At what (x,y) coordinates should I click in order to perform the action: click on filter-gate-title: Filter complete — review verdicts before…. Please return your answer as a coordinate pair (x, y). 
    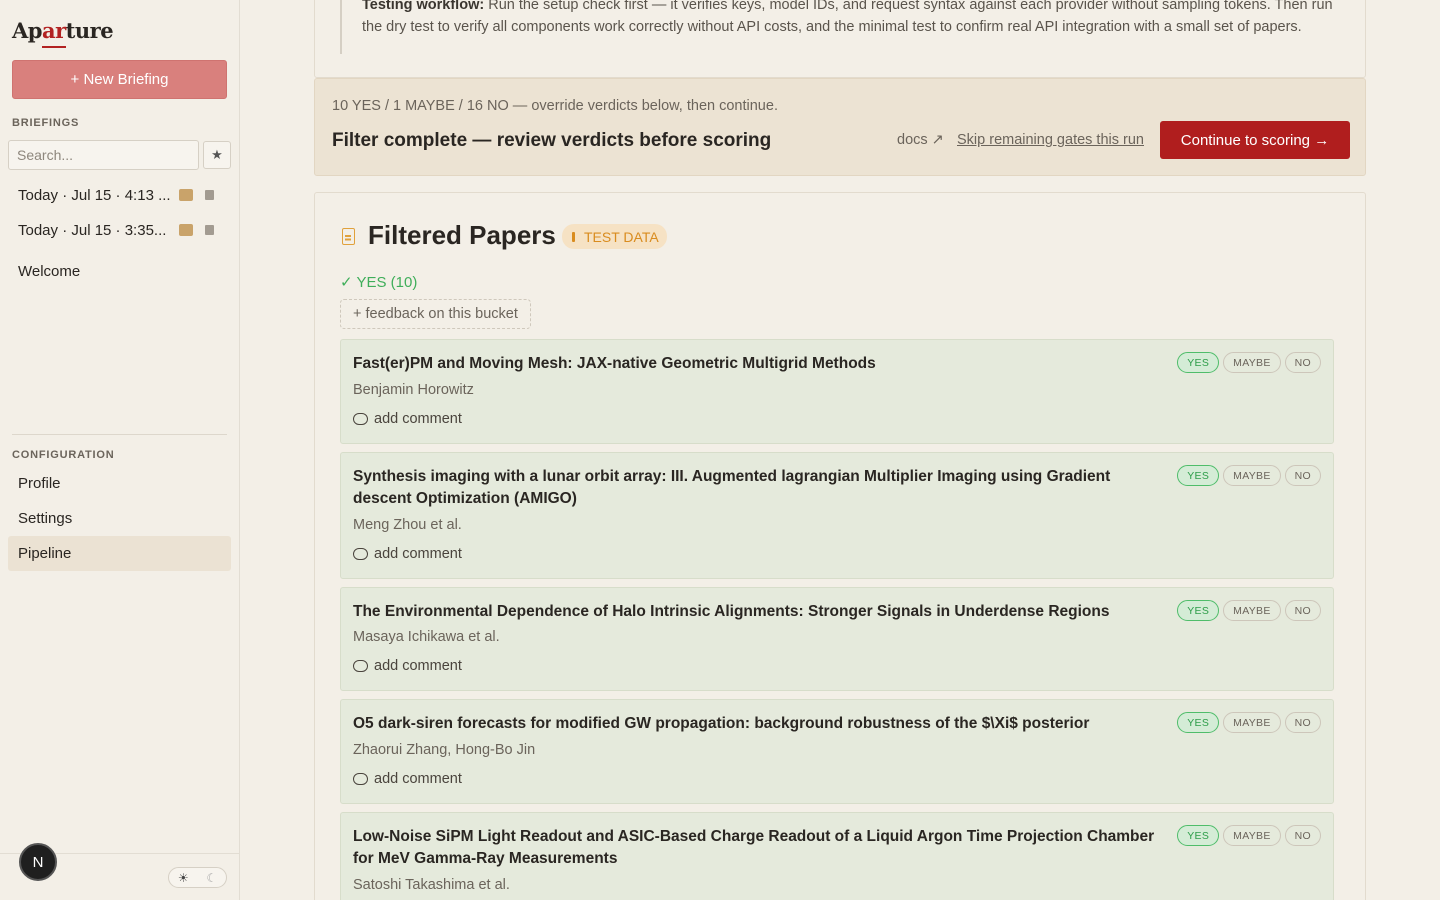
    Looking at the image, I should click on (552, 140).